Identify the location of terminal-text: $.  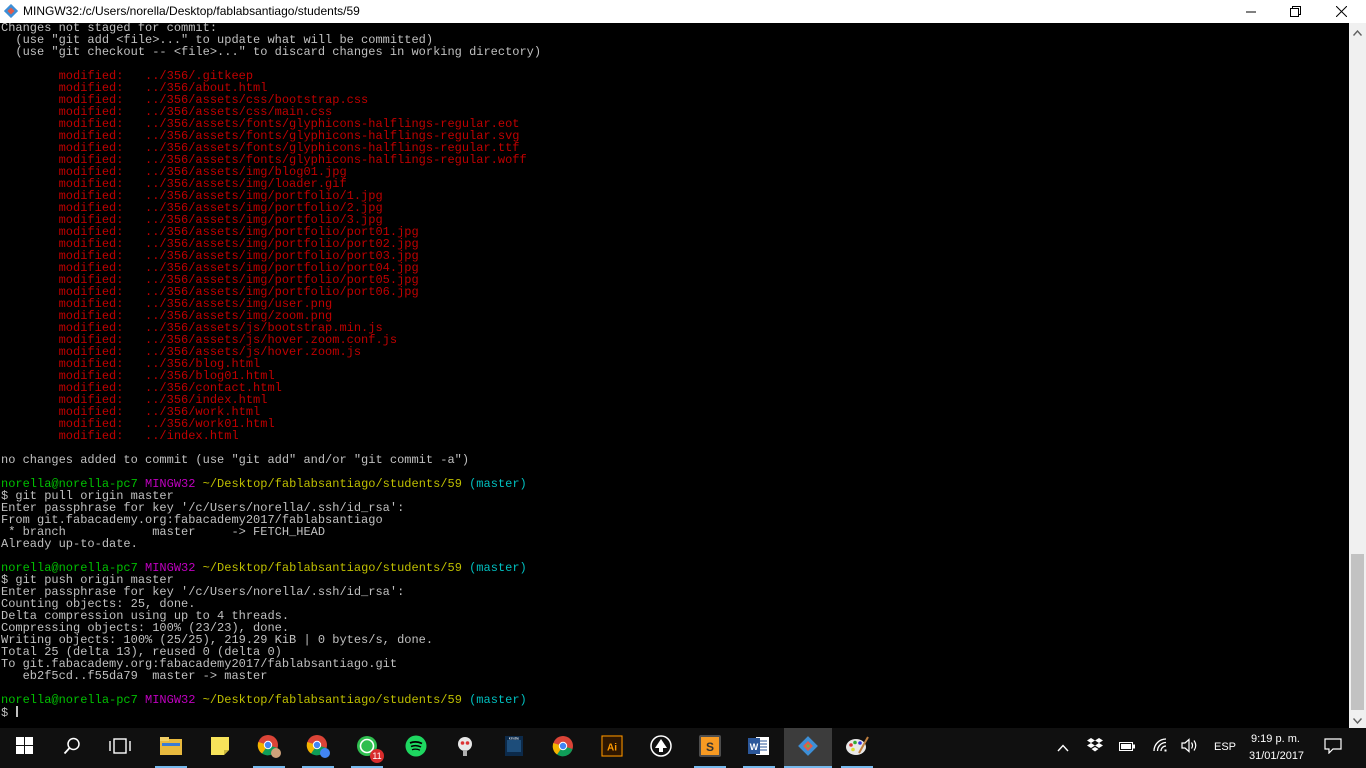
(8, 713).